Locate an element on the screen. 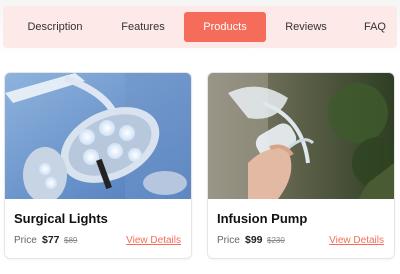 This screenshot has height=274, width=400. old-price: $230 is located at coordinates (276, 240).